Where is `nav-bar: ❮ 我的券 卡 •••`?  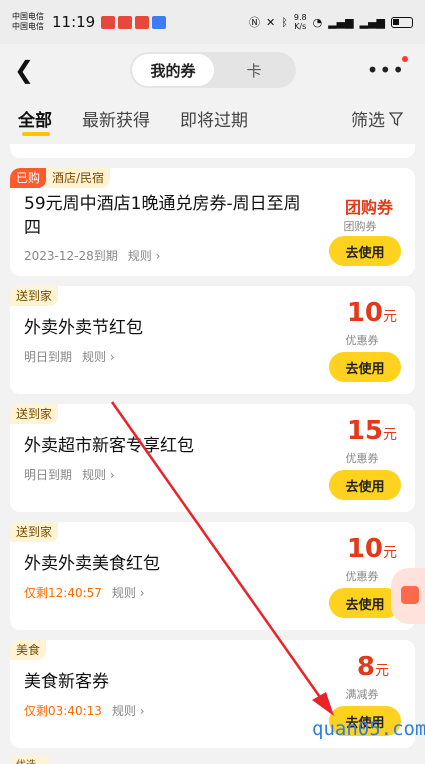 nav-bar: ❮ 我的券 卡 ••• is located at coordinates (212, 72).